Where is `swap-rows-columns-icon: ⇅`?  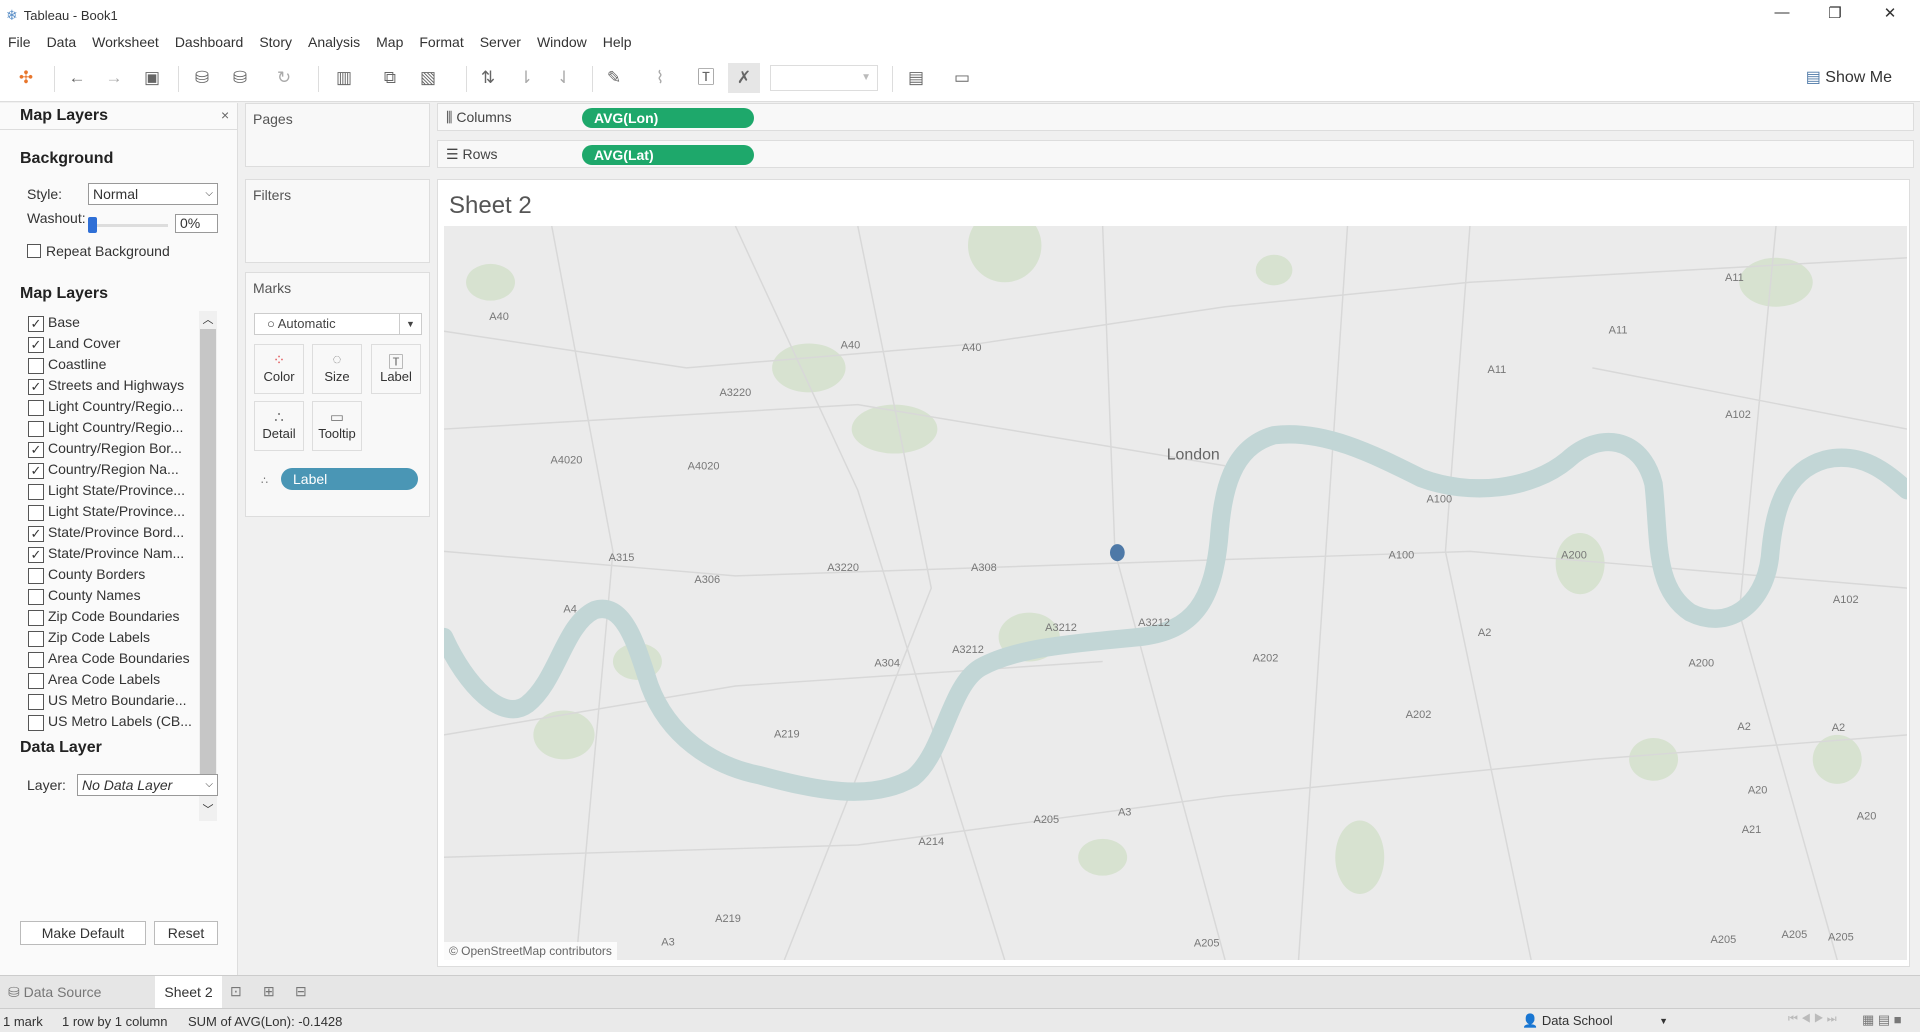
swap-rows-columns-icon: ⇅ is located at coordinates (488, 78).